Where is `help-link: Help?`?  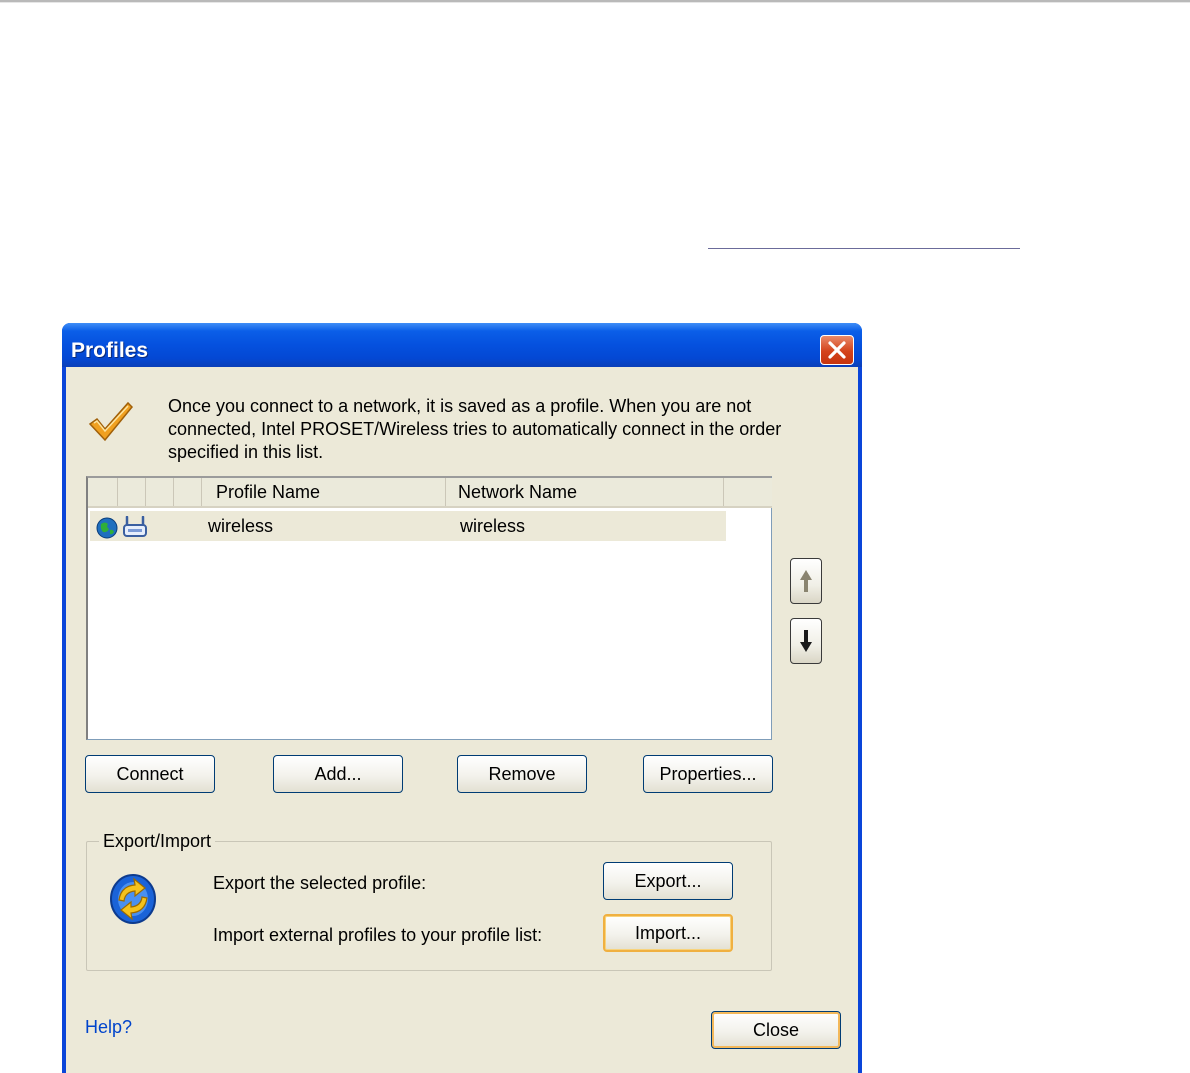 help-link: Help? is located at coordinates (108, 1027).